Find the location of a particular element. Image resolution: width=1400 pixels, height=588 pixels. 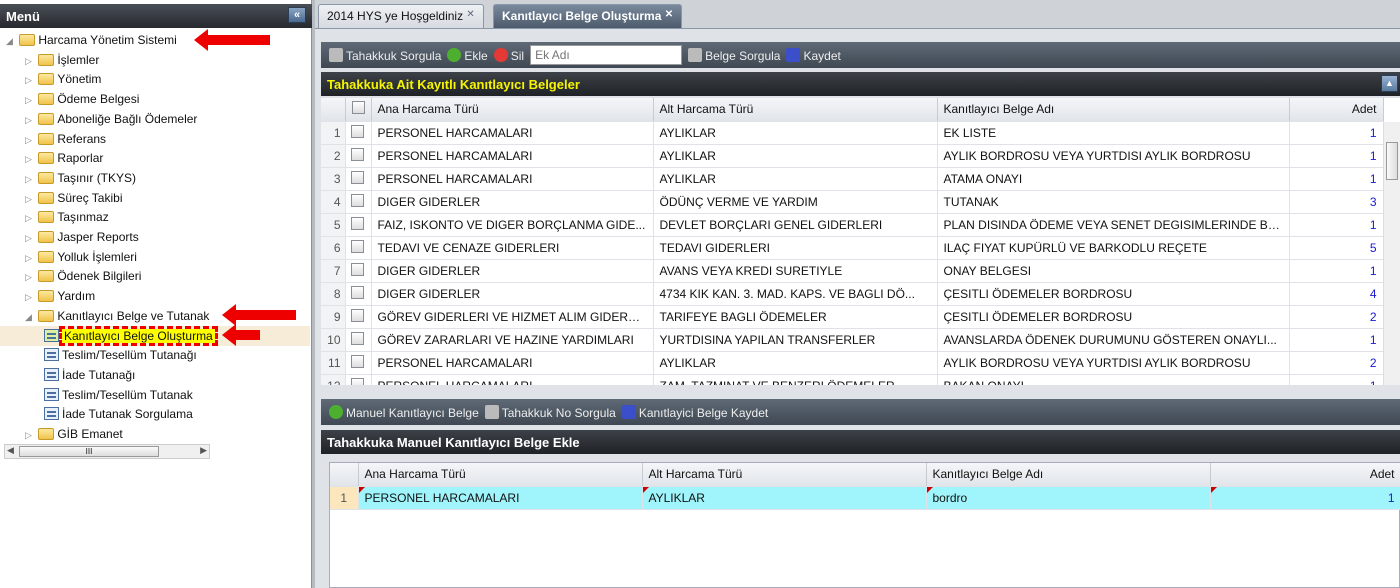

cell: GÖREV ZARARLARI VE HAZINE YARDIMLARI is located at coordinates (512, 340).